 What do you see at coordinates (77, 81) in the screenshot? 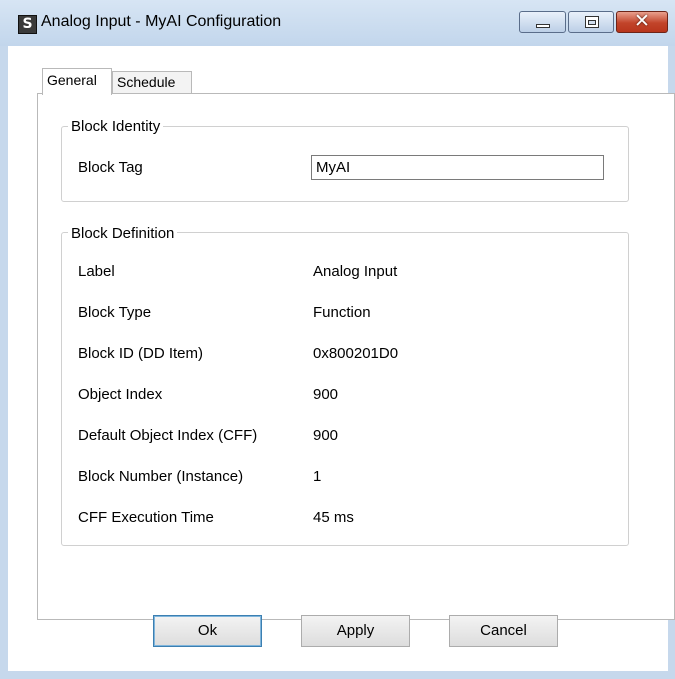
I see `tab-general: General` at bounding box center [77, 81].